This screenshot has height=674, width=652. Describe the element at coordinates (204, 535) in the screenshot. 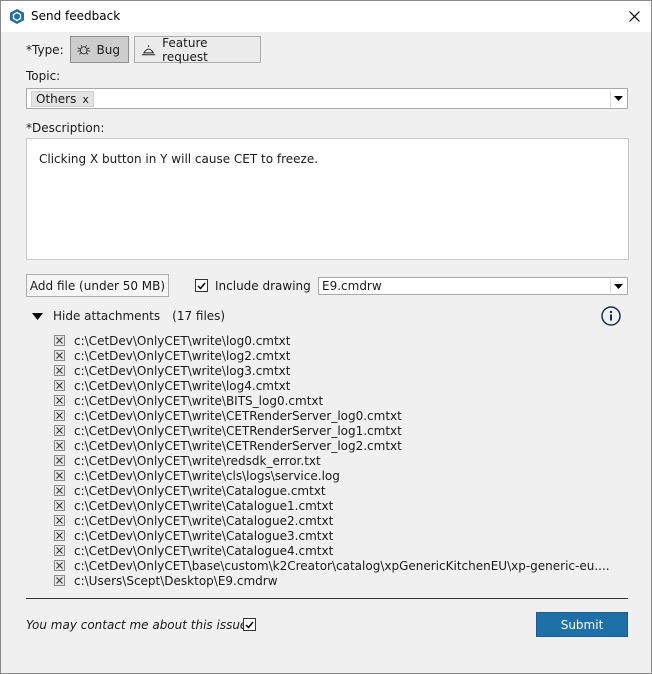

I see `attachment-path: c:\CetDev\OnlyCET\write\Catalogue3.cmtxt` at that location.